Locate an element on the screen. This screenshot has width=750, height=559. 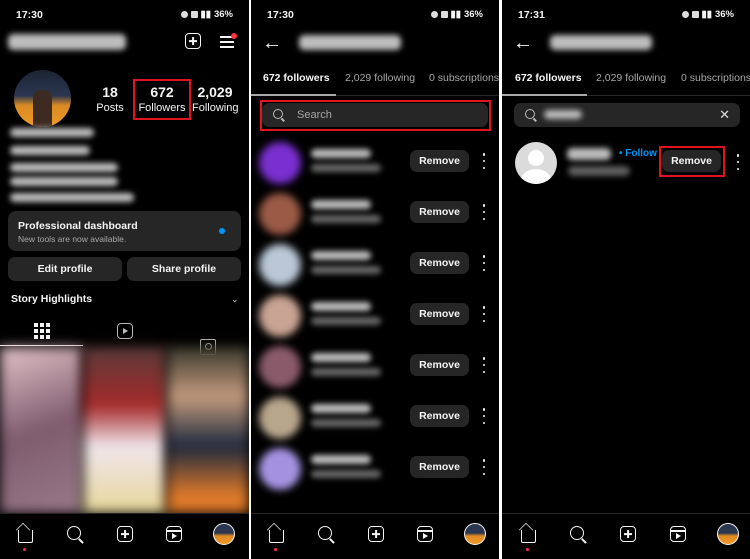
profile-avatar-icon is located at coordinates (728, 534).